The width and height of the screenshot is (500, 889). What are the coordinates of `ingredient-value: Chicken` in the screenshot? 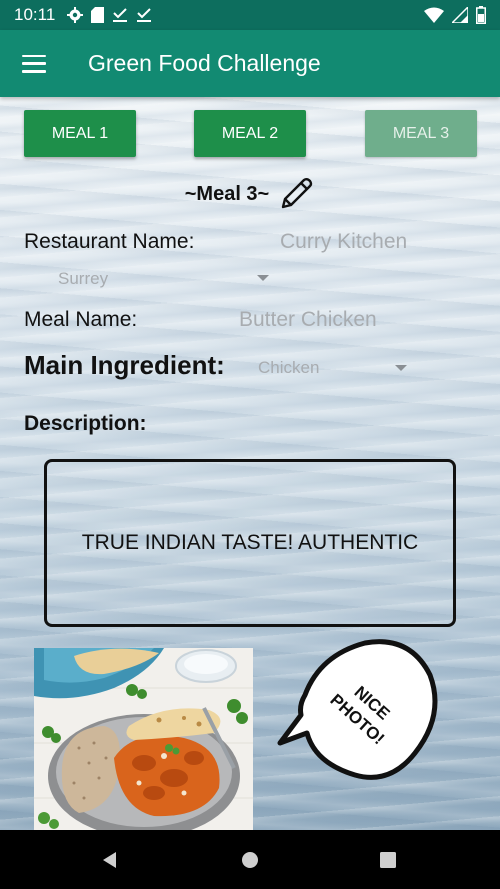 It's located at (289, 367).